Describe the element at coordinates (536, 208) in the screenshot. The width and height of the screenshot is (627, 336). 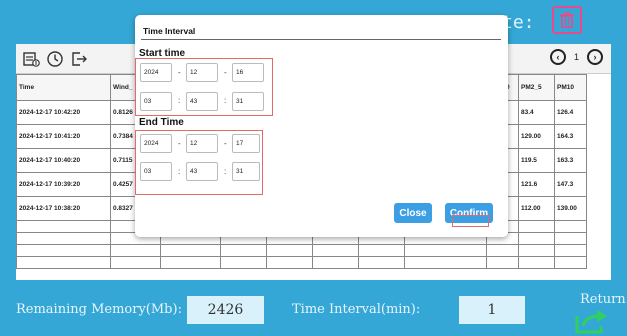
I see `table-cell: 112.00` at that location.